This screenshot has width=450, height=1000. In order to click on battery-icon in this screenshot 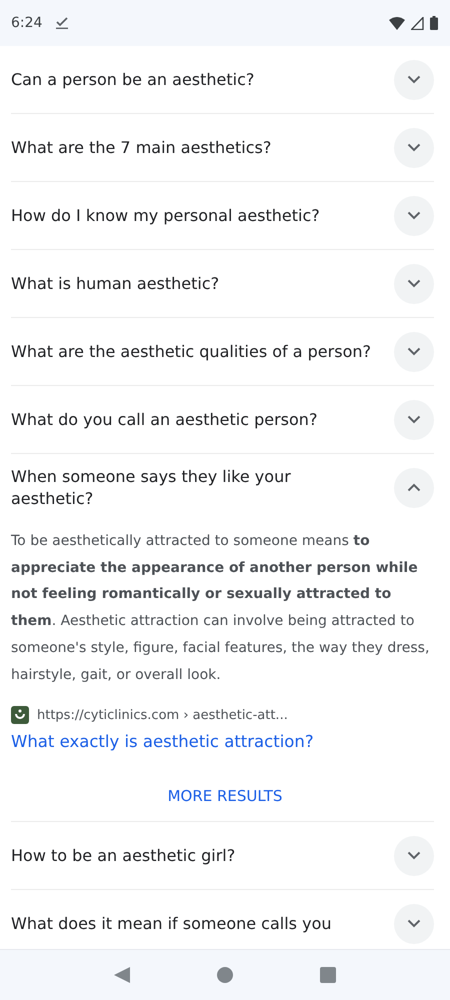, I will do `click(434, 23)`.